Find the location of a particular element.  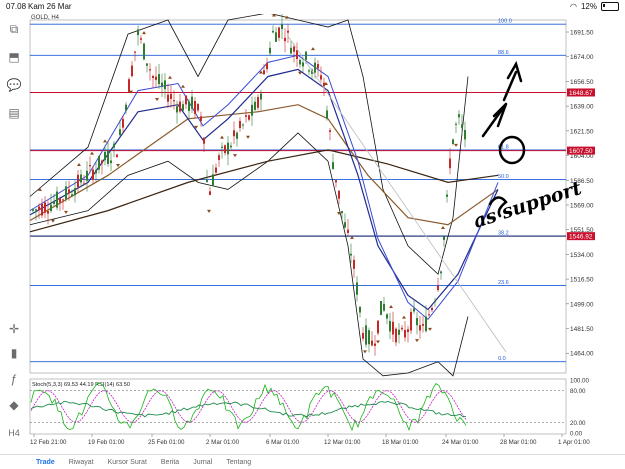

symbol-label: GOLD, H4 is located at coordinates (45, 18).